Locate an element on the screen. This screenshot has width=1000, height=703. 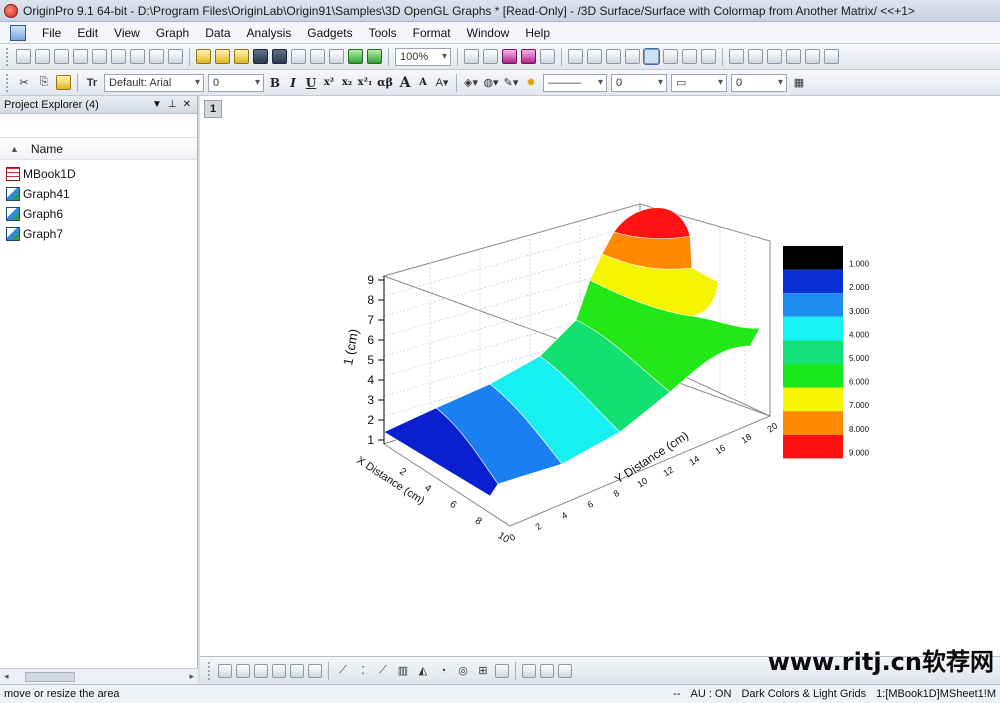
list-item: MBook1D is located at coordinates (98, 174).